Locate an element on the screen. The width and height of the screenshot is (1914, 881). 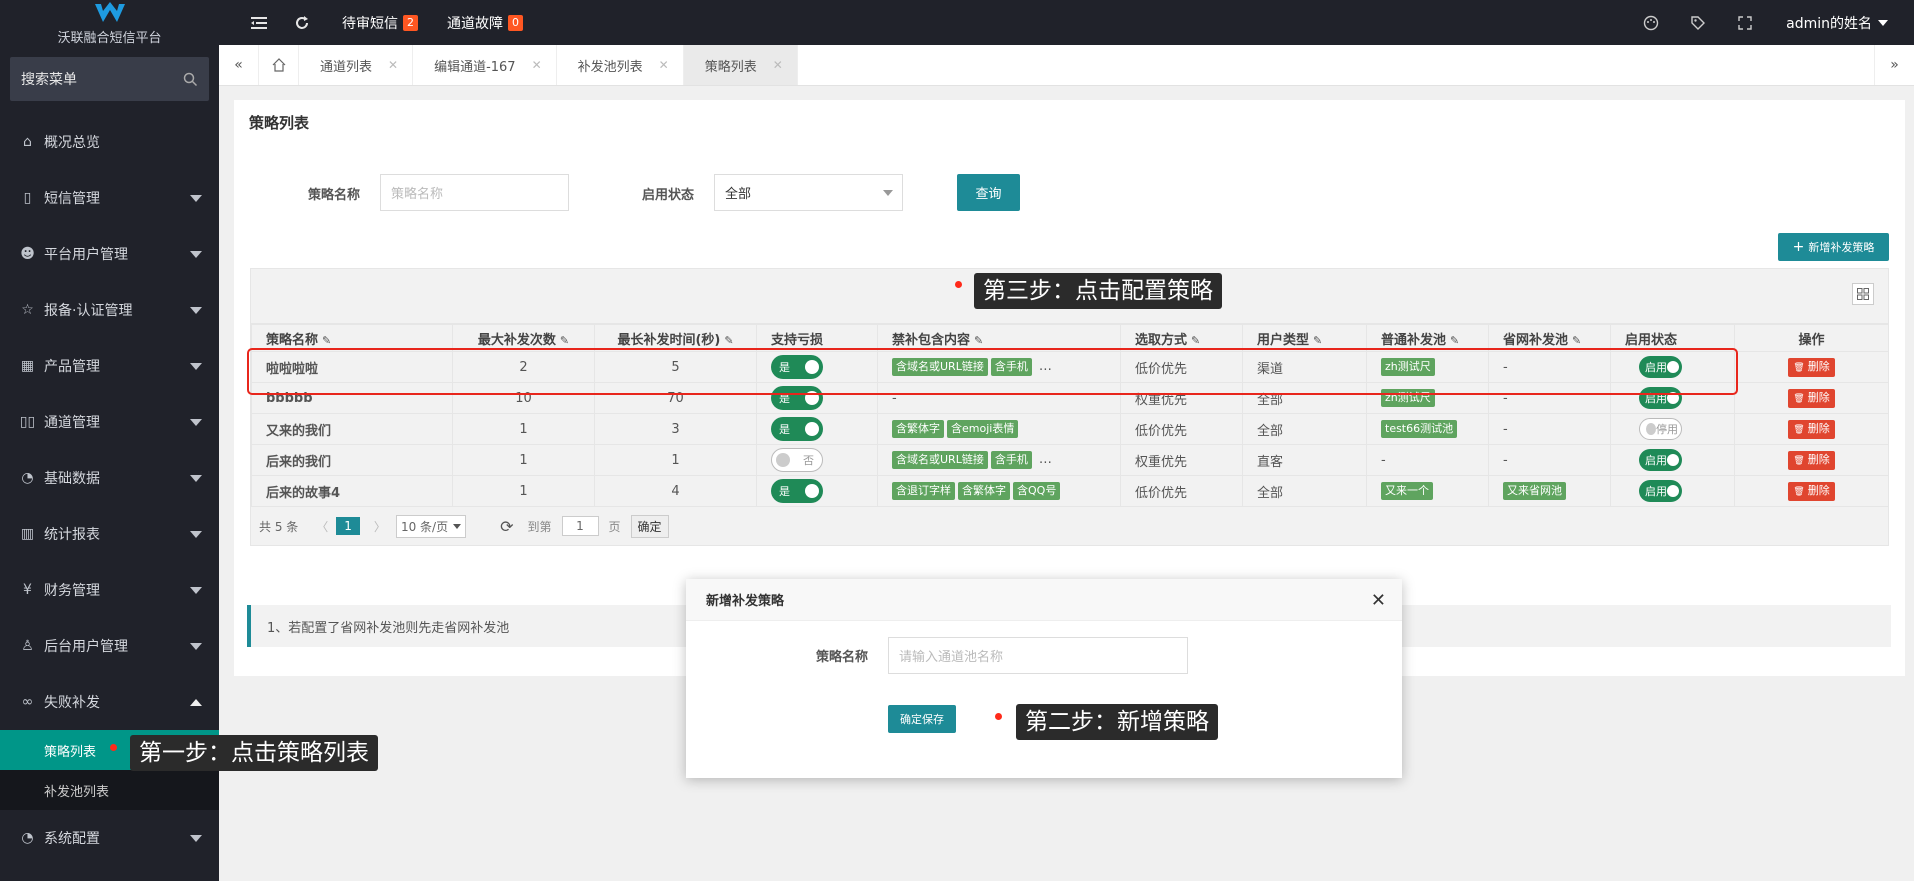
sidebar-subitem-pool-list: 补发池列表 is located at coordinates (109, 790).